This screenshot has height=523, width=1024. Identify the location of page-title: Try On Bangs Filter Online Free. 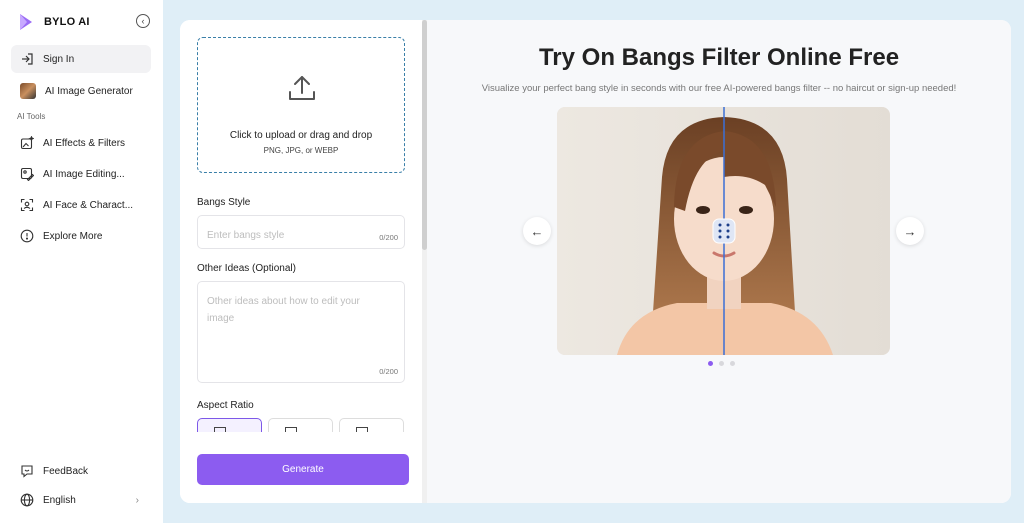
(719, 57).